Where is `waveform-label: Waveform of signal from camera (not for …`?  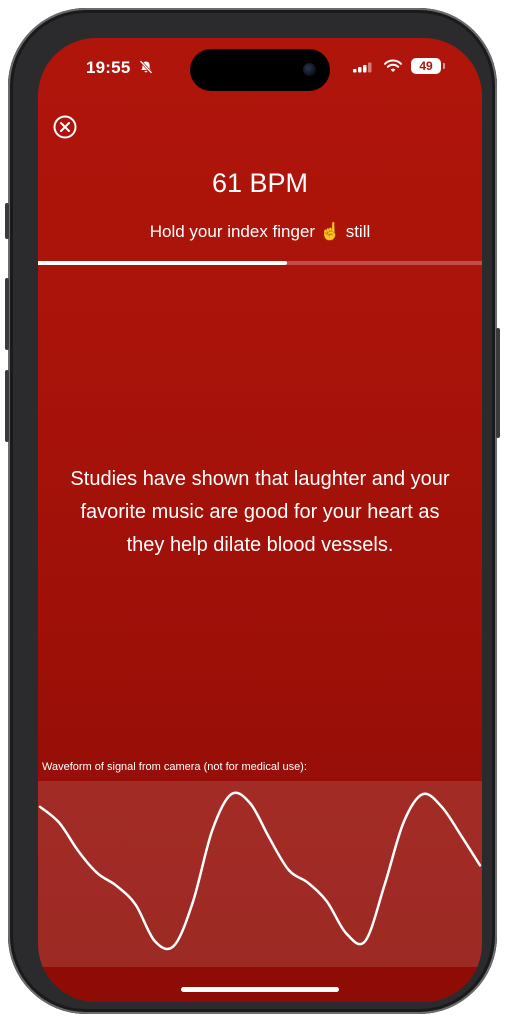
waveform-label: Waveform of signal from camera (not for … is located at coordinates (174, 767).